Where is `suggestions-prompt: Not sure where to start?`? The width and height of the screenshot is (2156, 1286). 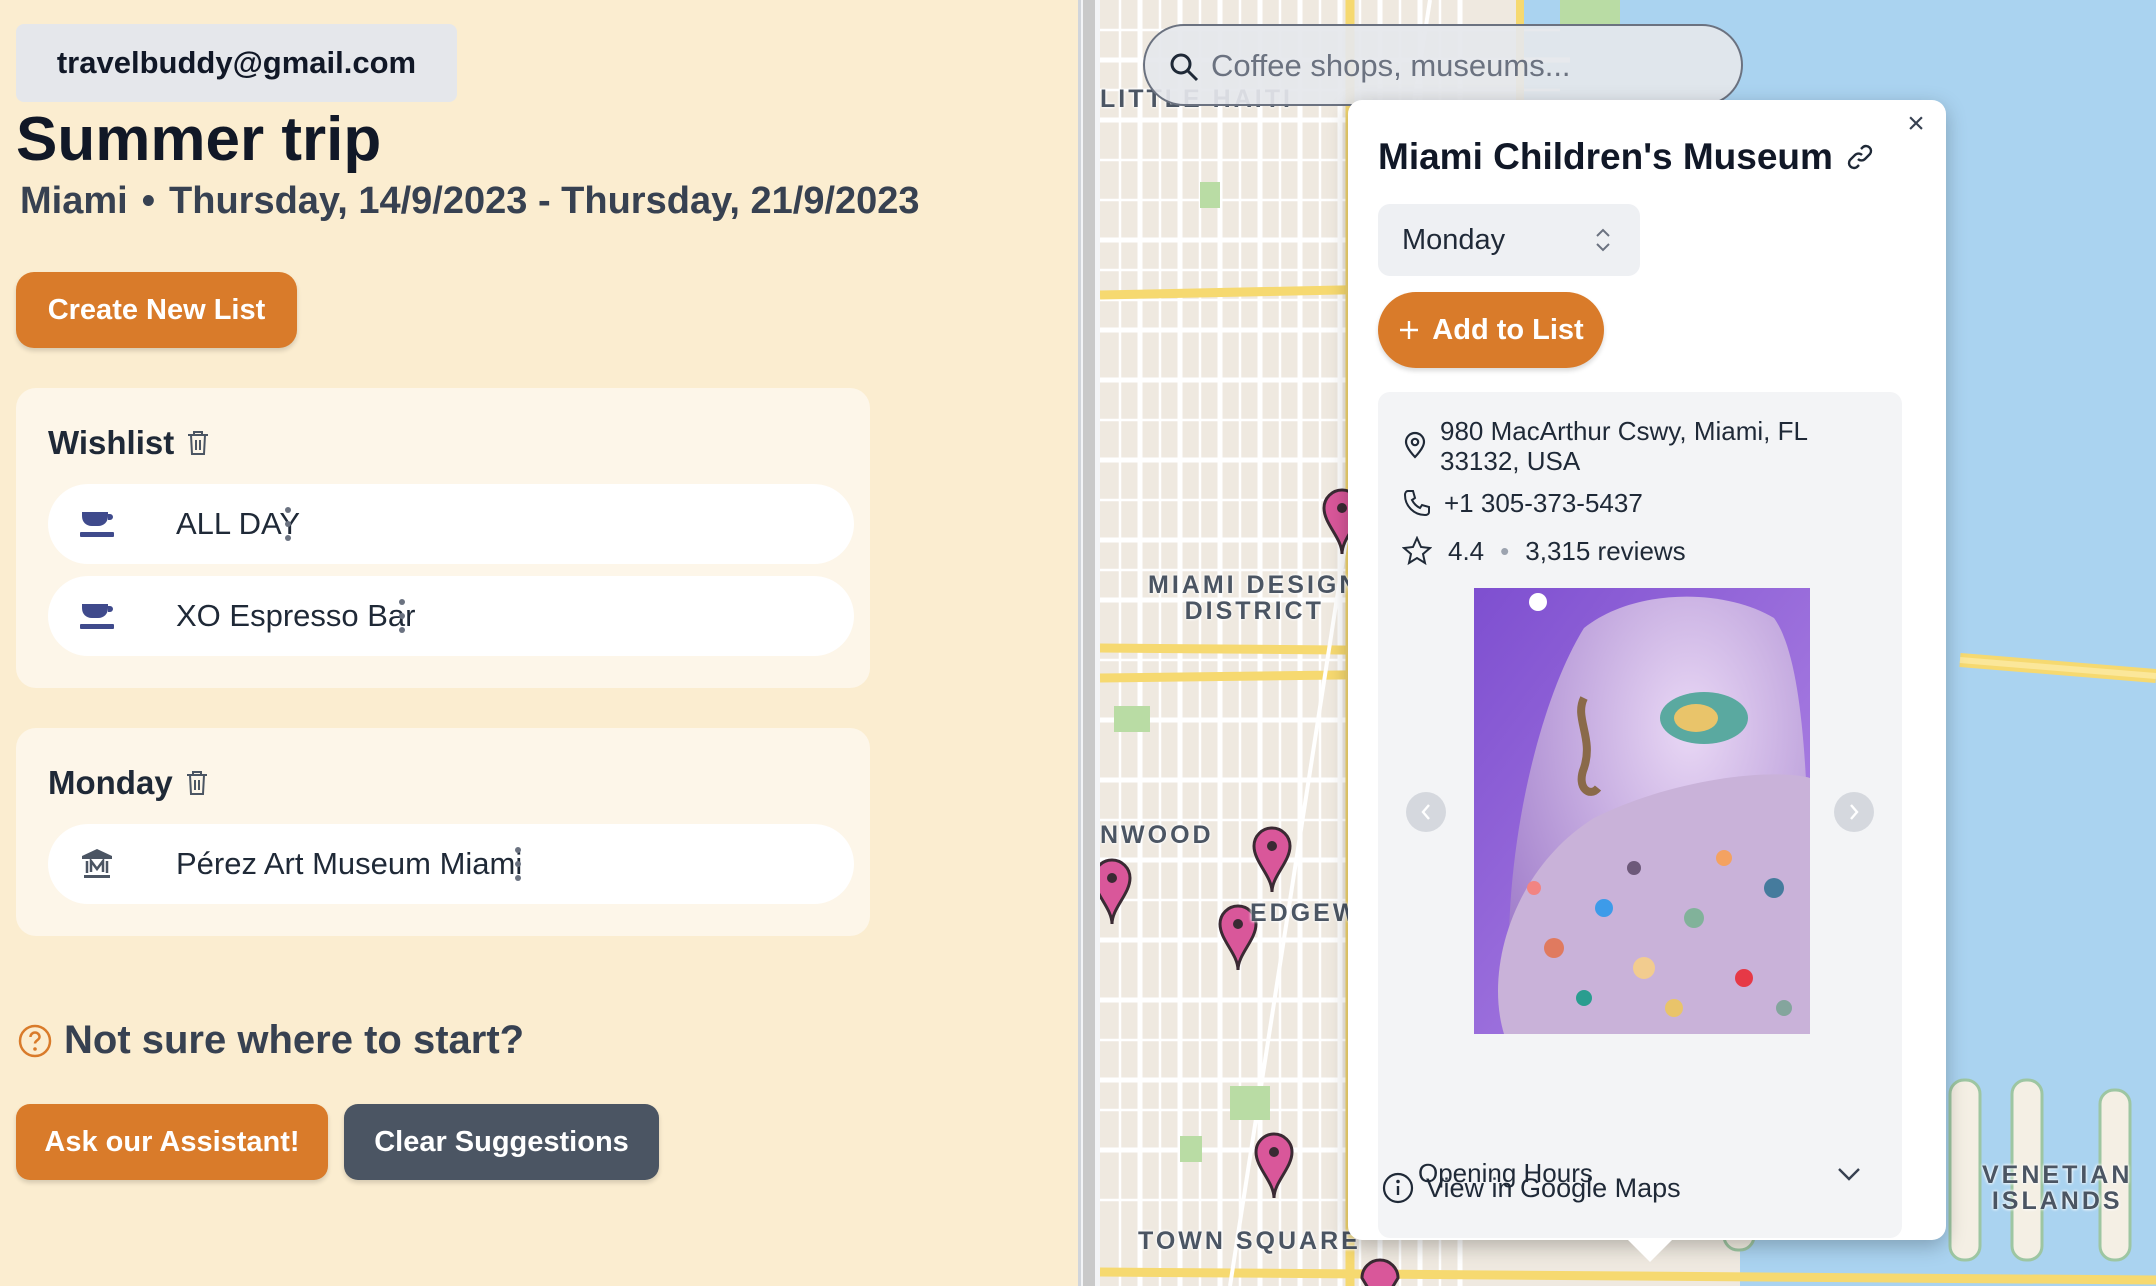
suggestions-prompt: Not sure where to start? is located at coordinates (271, 1040).